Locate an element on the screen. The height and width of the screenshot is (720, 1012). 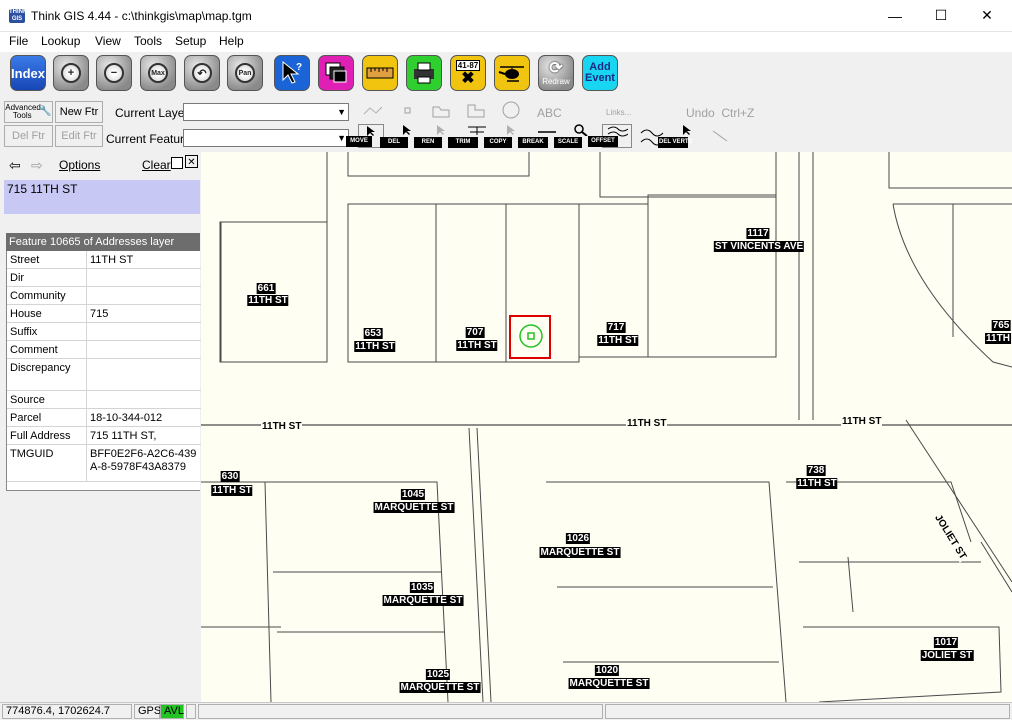
clear-link: Clear is located at coordinates (156, 165).